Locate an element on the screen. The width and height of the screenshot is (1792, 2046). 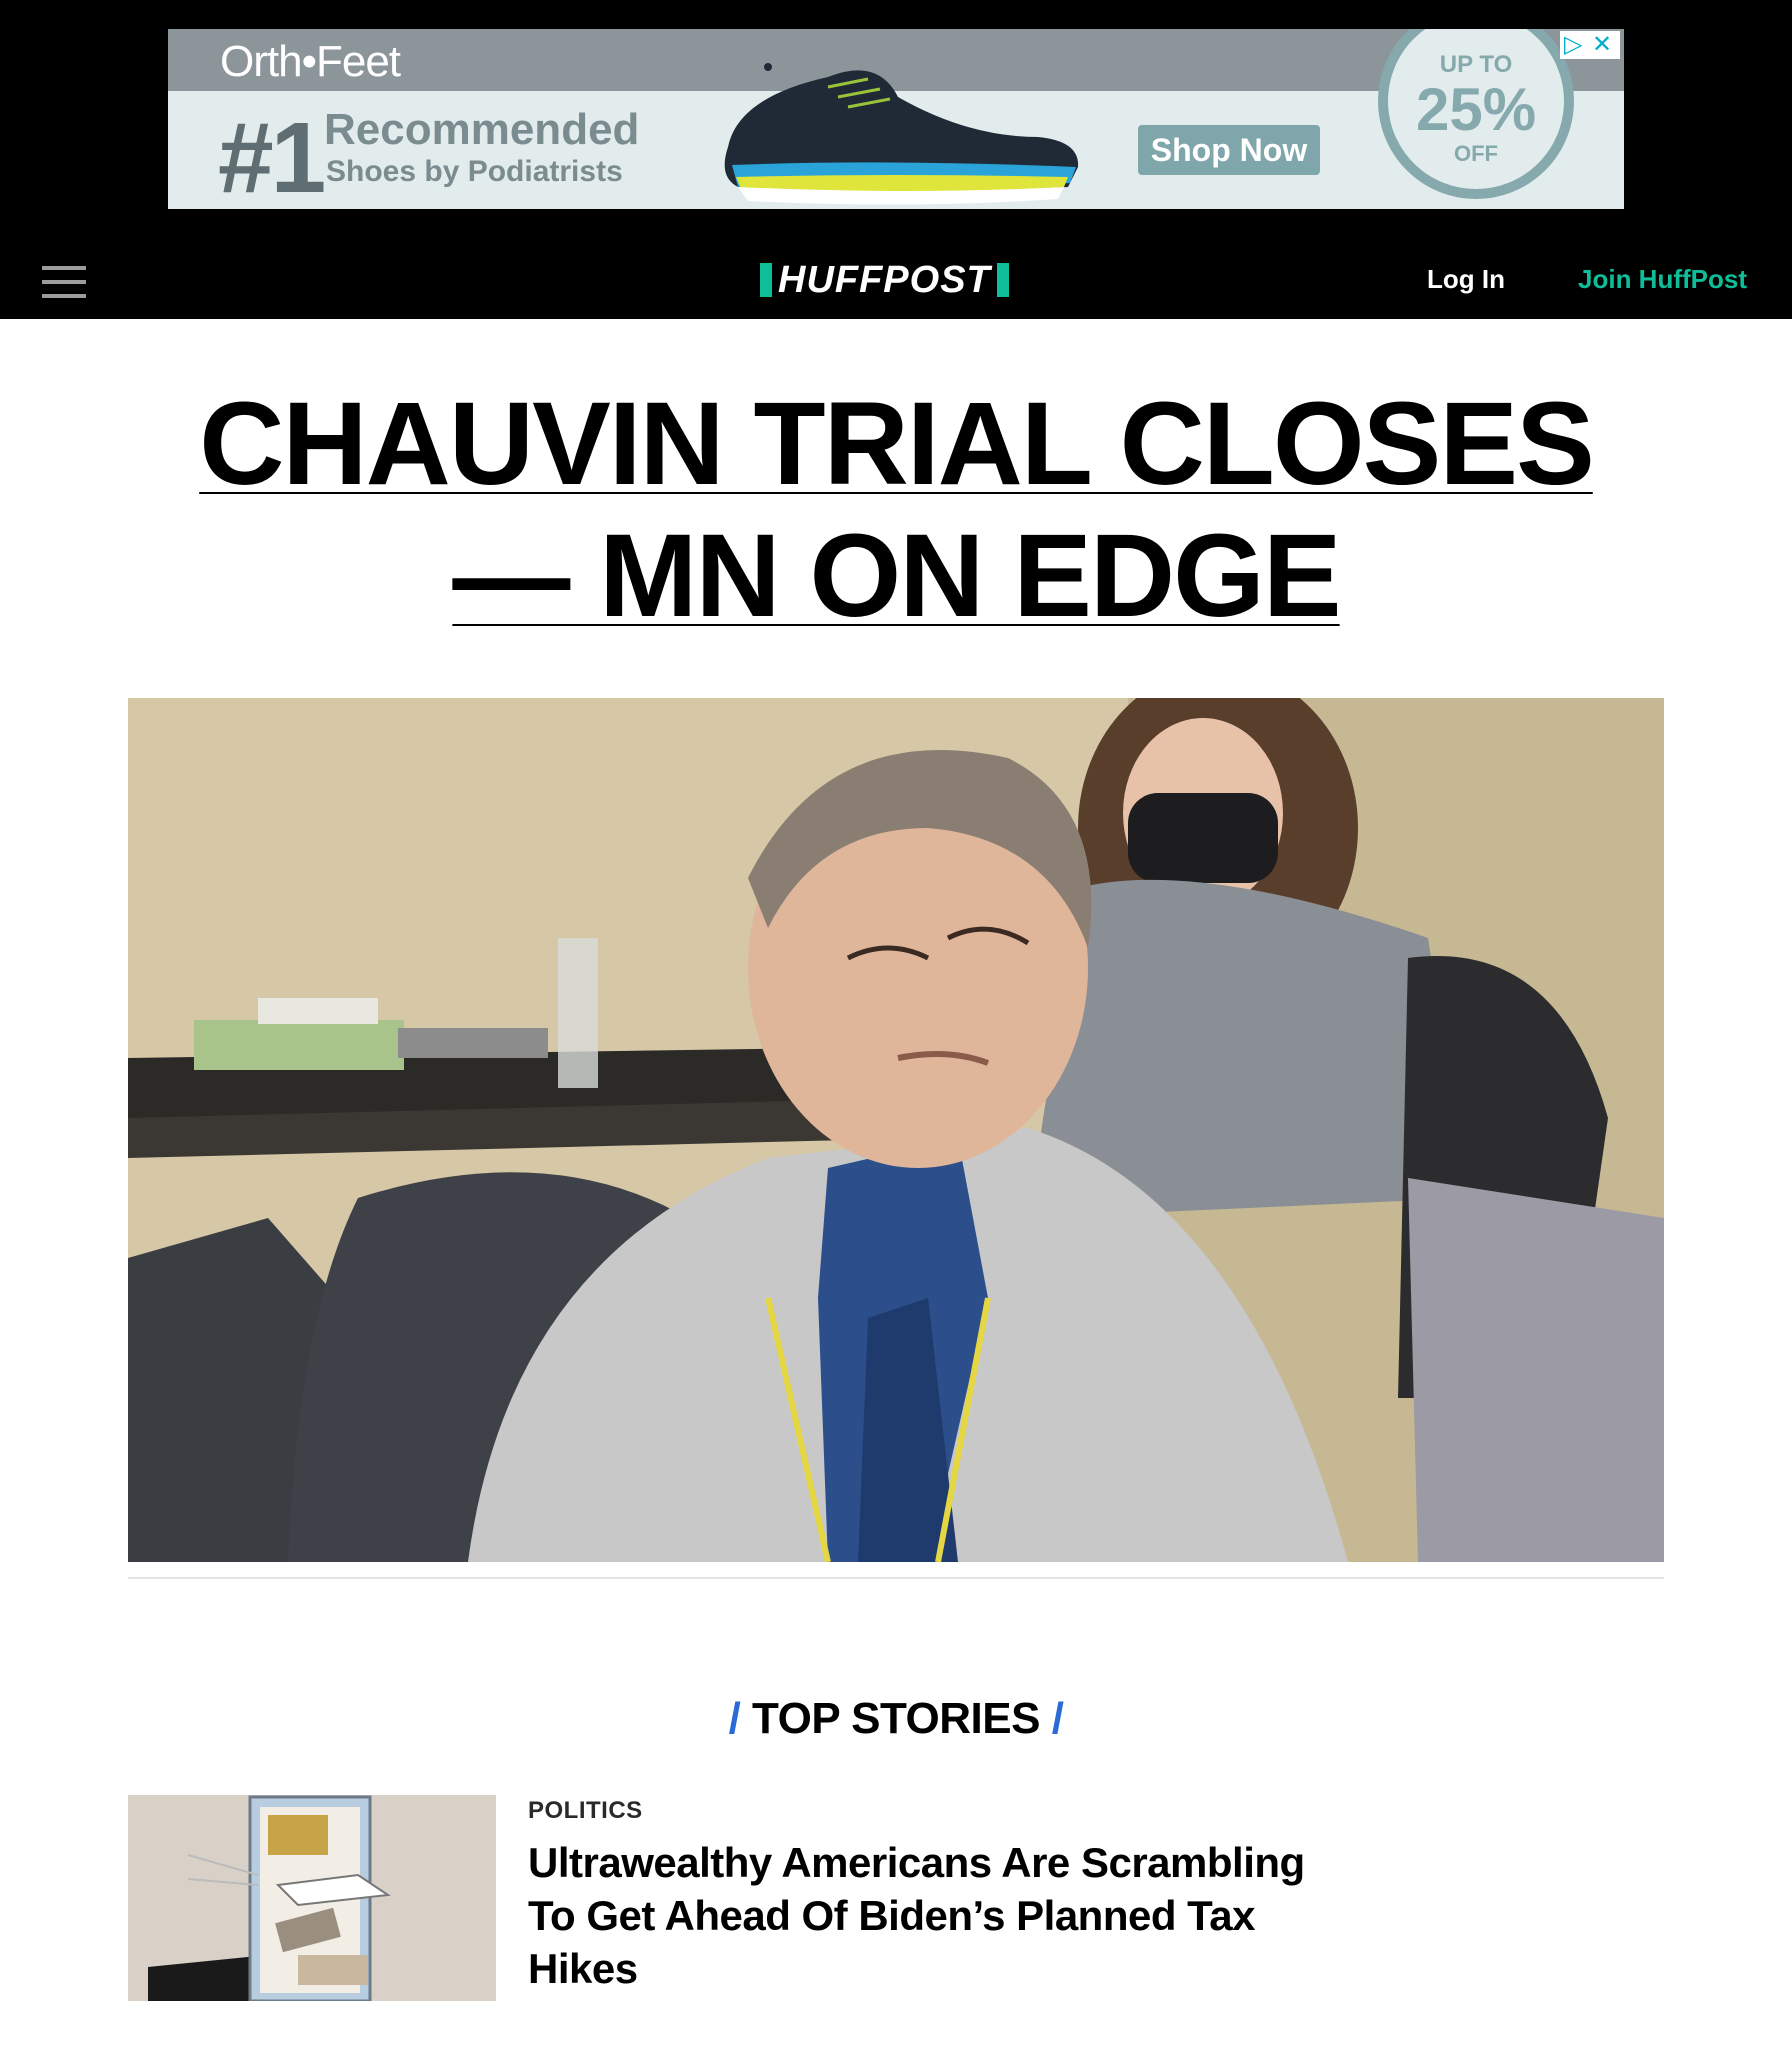
ad-badge-value: 25% is located at coordinates (1476, 109).